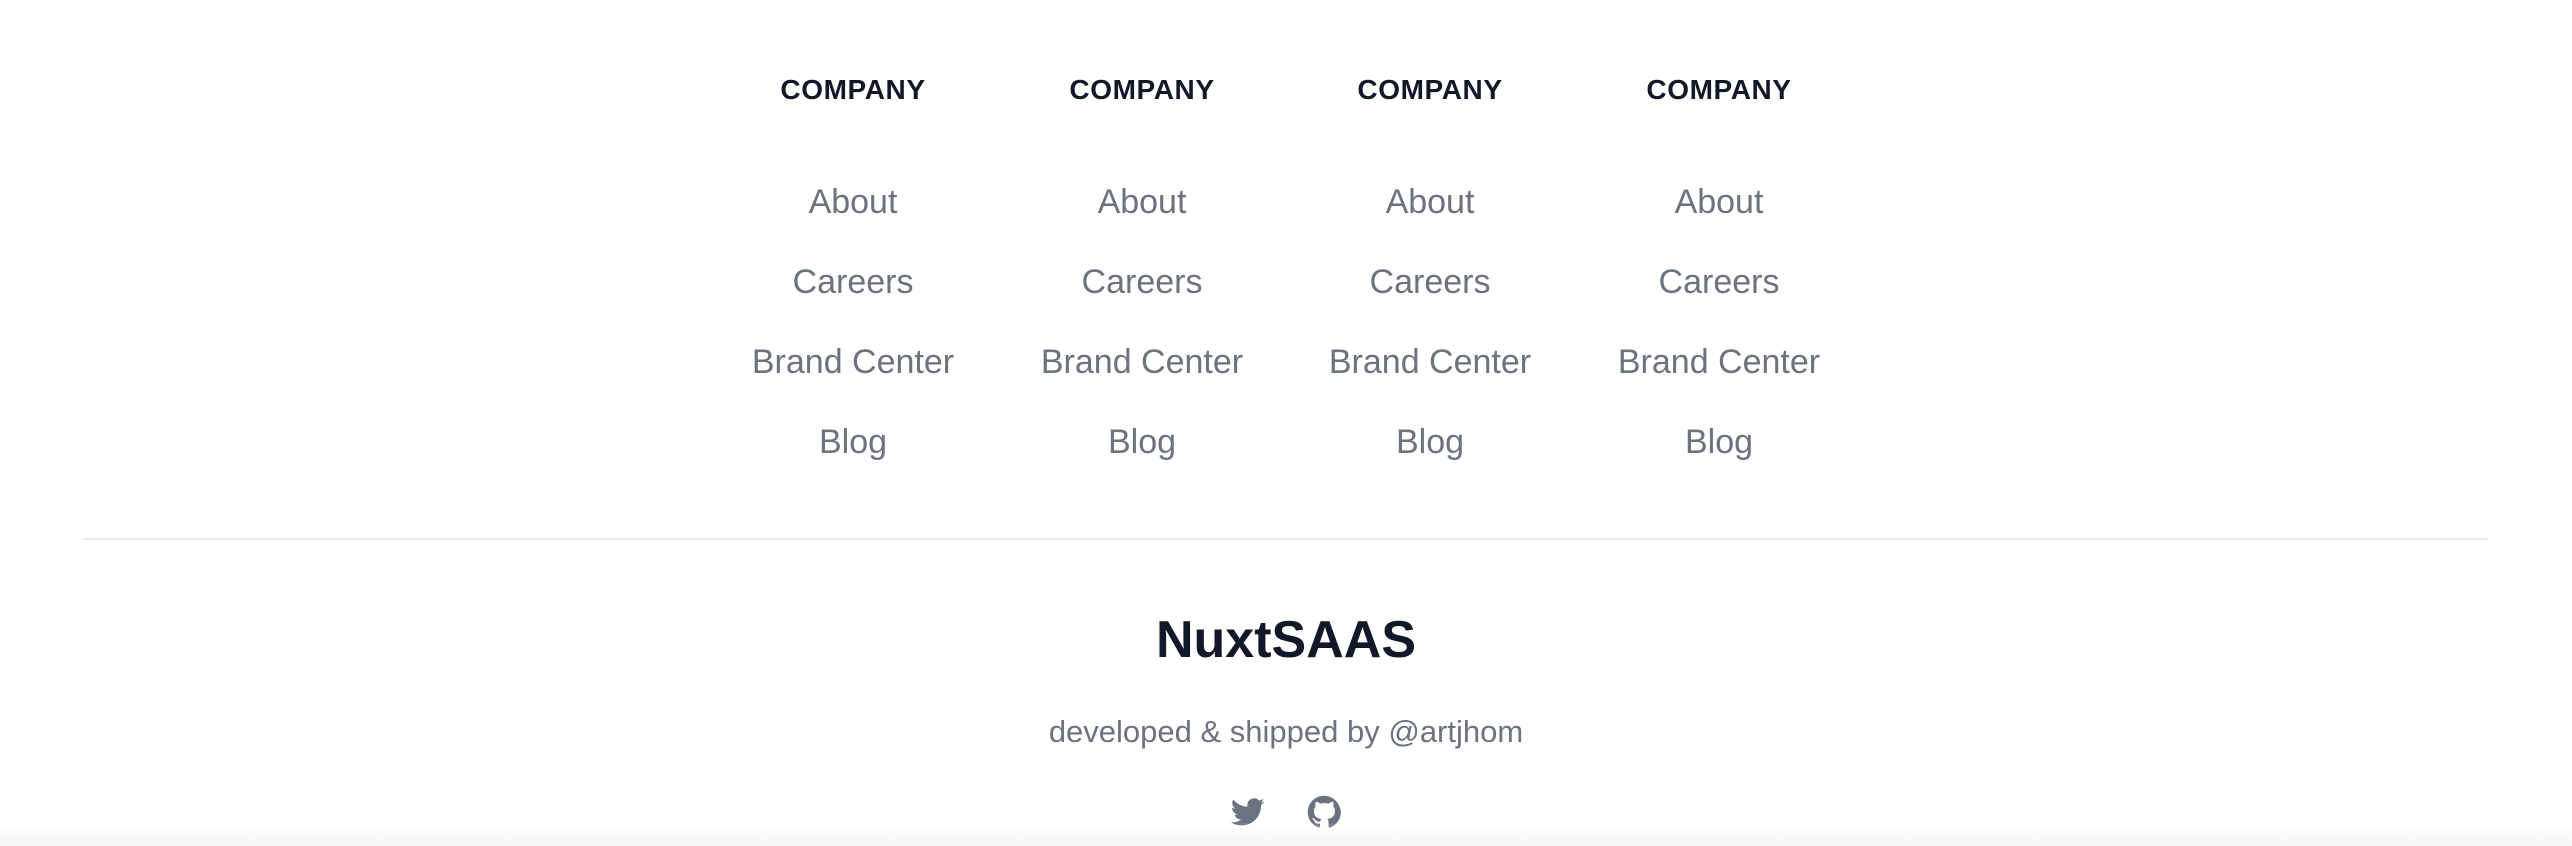 The height and width of the screenshot is (846, 2572). What do you see at coordinates (1286, 640) in the screenshot?
I see `brand-name: NuxtSAAS` at bounding box center [1286, 640].